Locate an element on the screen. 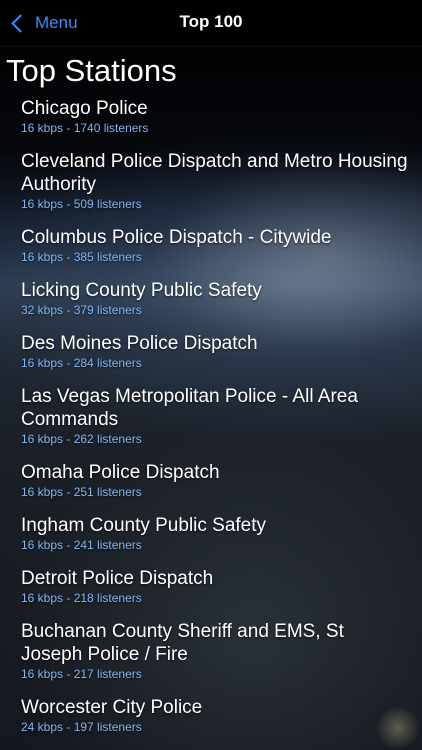  station-meta: 16 kbps - 251 listeners is located at coordinates (81, 492).